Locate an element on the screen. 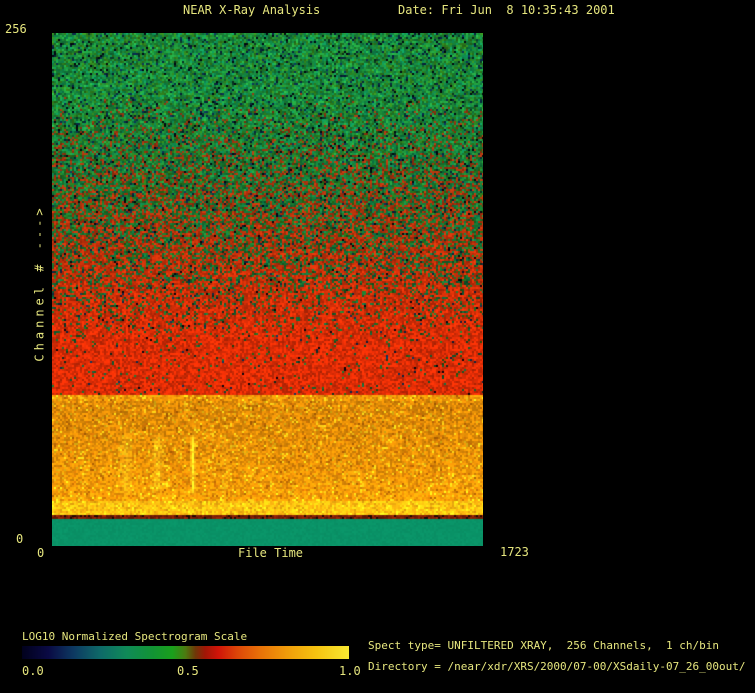 The height and width of the screenshot is (693, 755). date-label: Date: Fri Jun 8 10:35:43 2001 is located at coordinates (506, 10).